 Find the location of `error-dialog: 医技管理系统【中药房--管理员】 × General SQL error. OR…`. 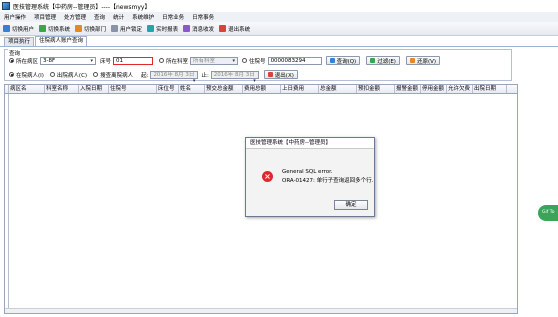

error-dialog: 医技管理系统【中药房--管理员】 × General SQL error. OR… is located at coordinates (310, 177).